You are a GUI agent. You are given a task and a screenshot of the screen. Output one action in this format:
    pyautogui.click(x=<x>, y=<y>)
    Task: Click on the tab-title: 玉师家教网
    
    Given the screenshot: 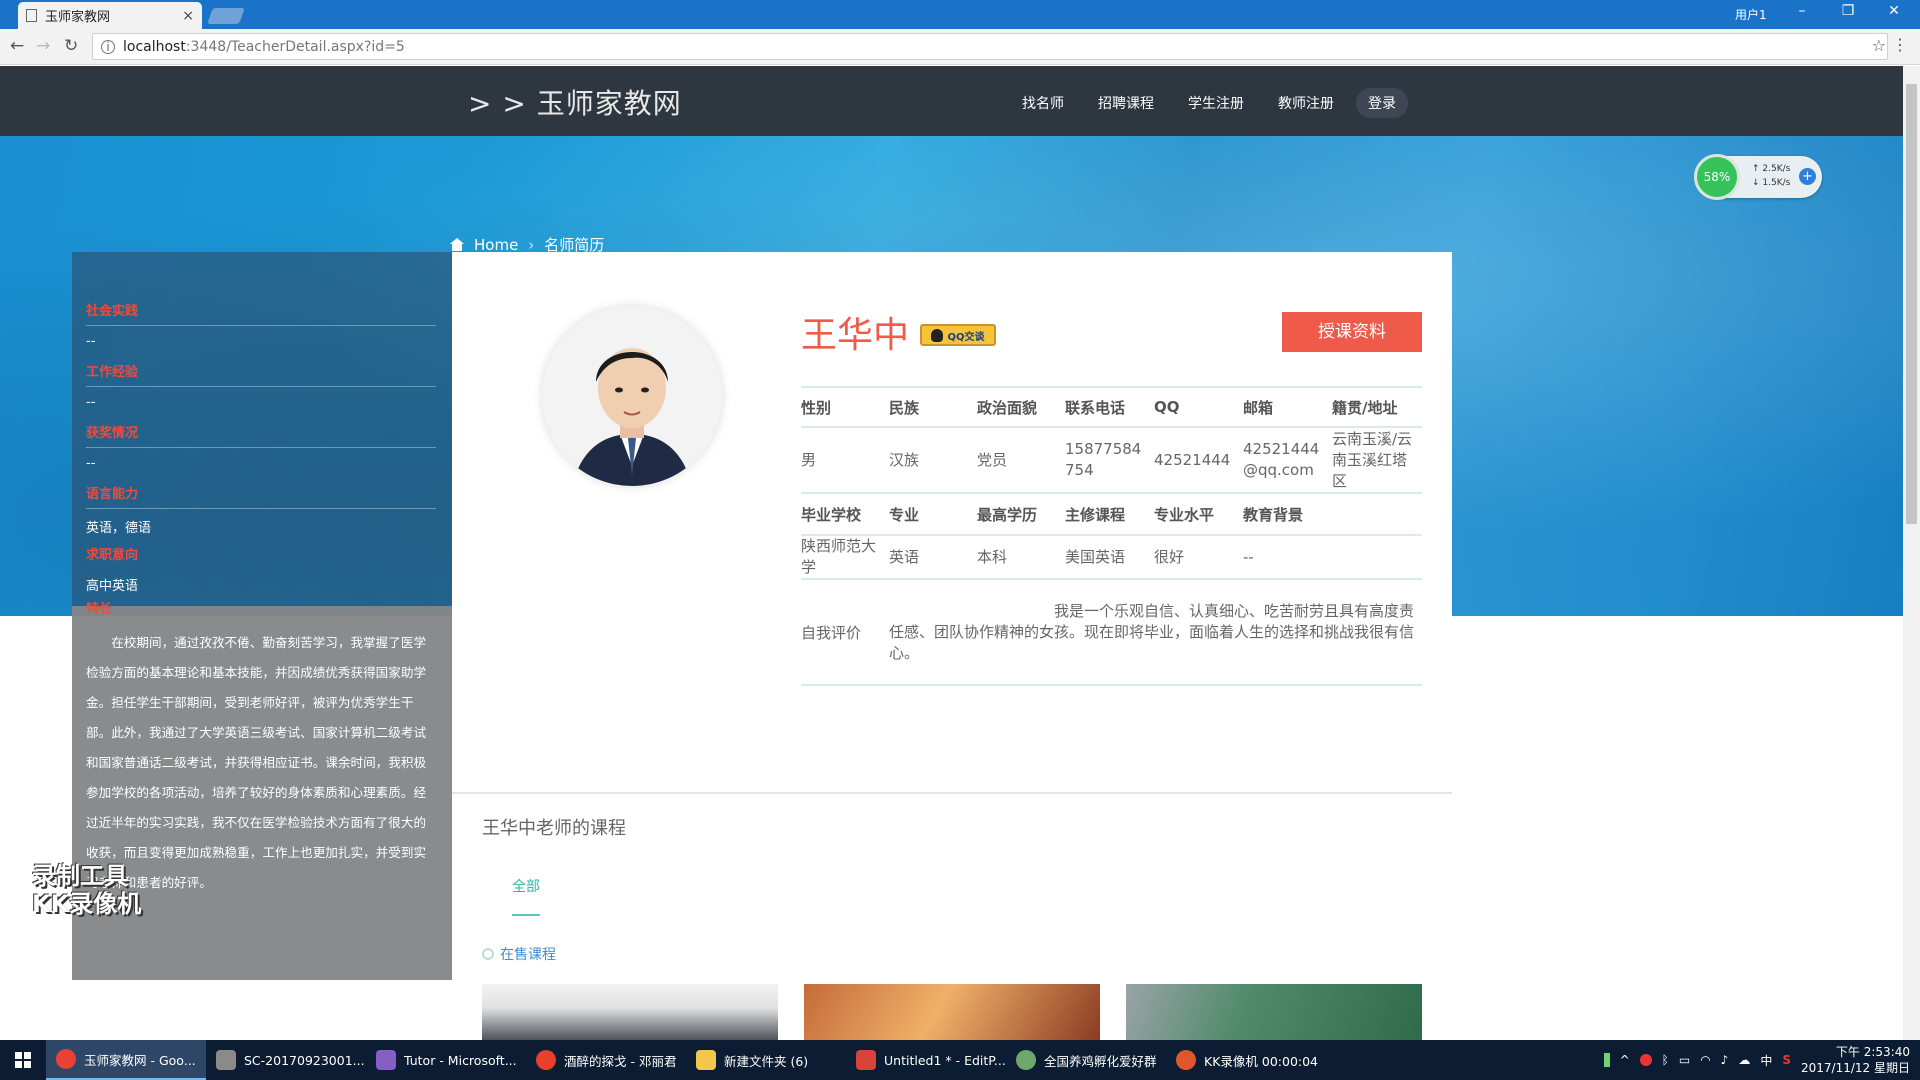 What is the action you would take?
    pyautogui.click(x=78, y=17)
    